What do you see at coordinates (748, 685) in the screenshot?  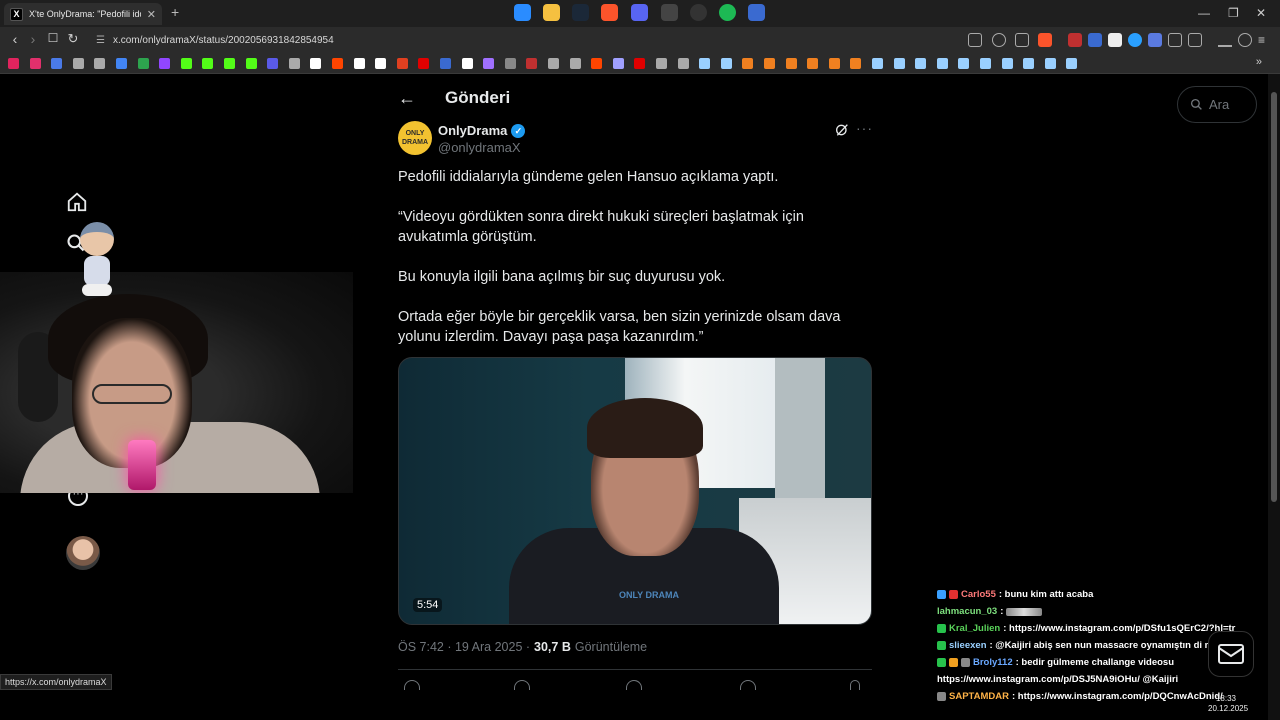 I see `bookmark-action-icon` at bounding box center [748, 685].